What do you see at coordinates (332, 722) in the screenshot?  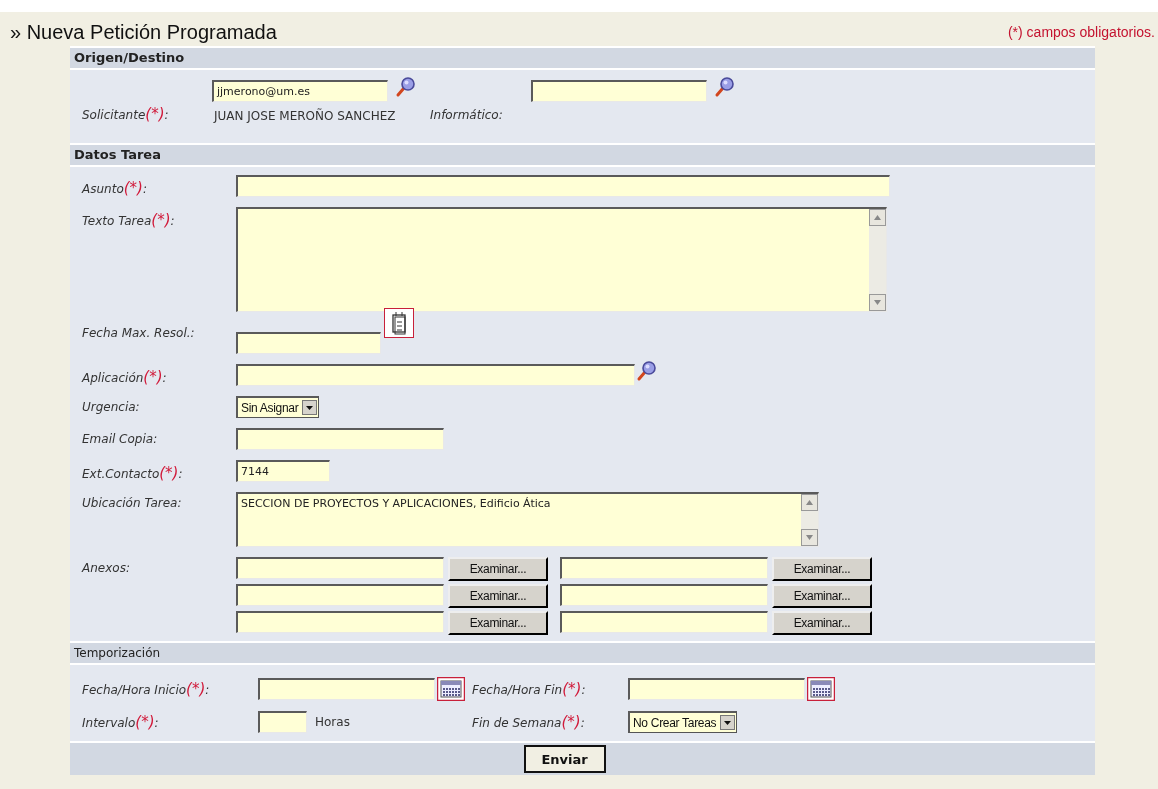 I see `unit-label: Horas` at bounding box center [332, 722].